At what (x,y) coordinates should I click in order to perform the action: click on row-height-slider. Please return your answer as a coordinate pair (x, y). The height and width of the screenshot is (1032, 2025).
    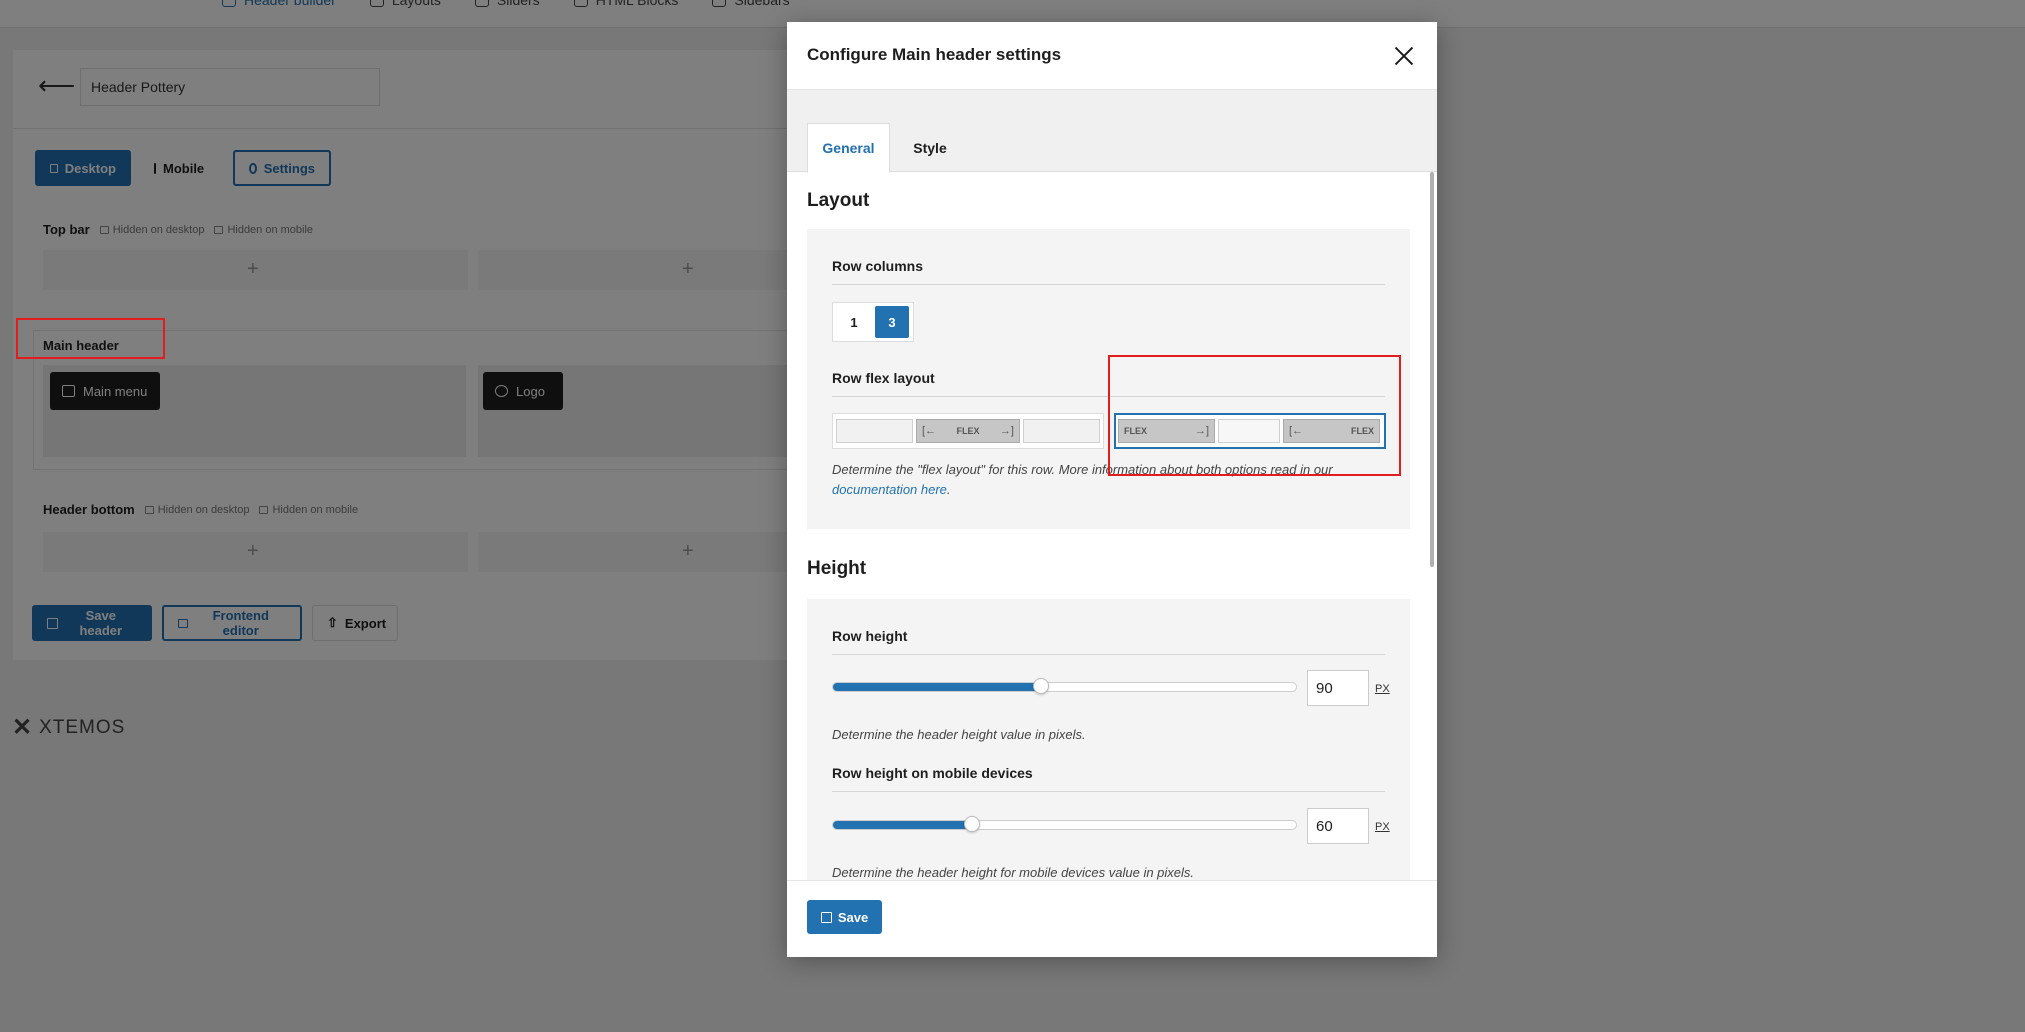
    Looking at the image, I should click on (1064, 686).